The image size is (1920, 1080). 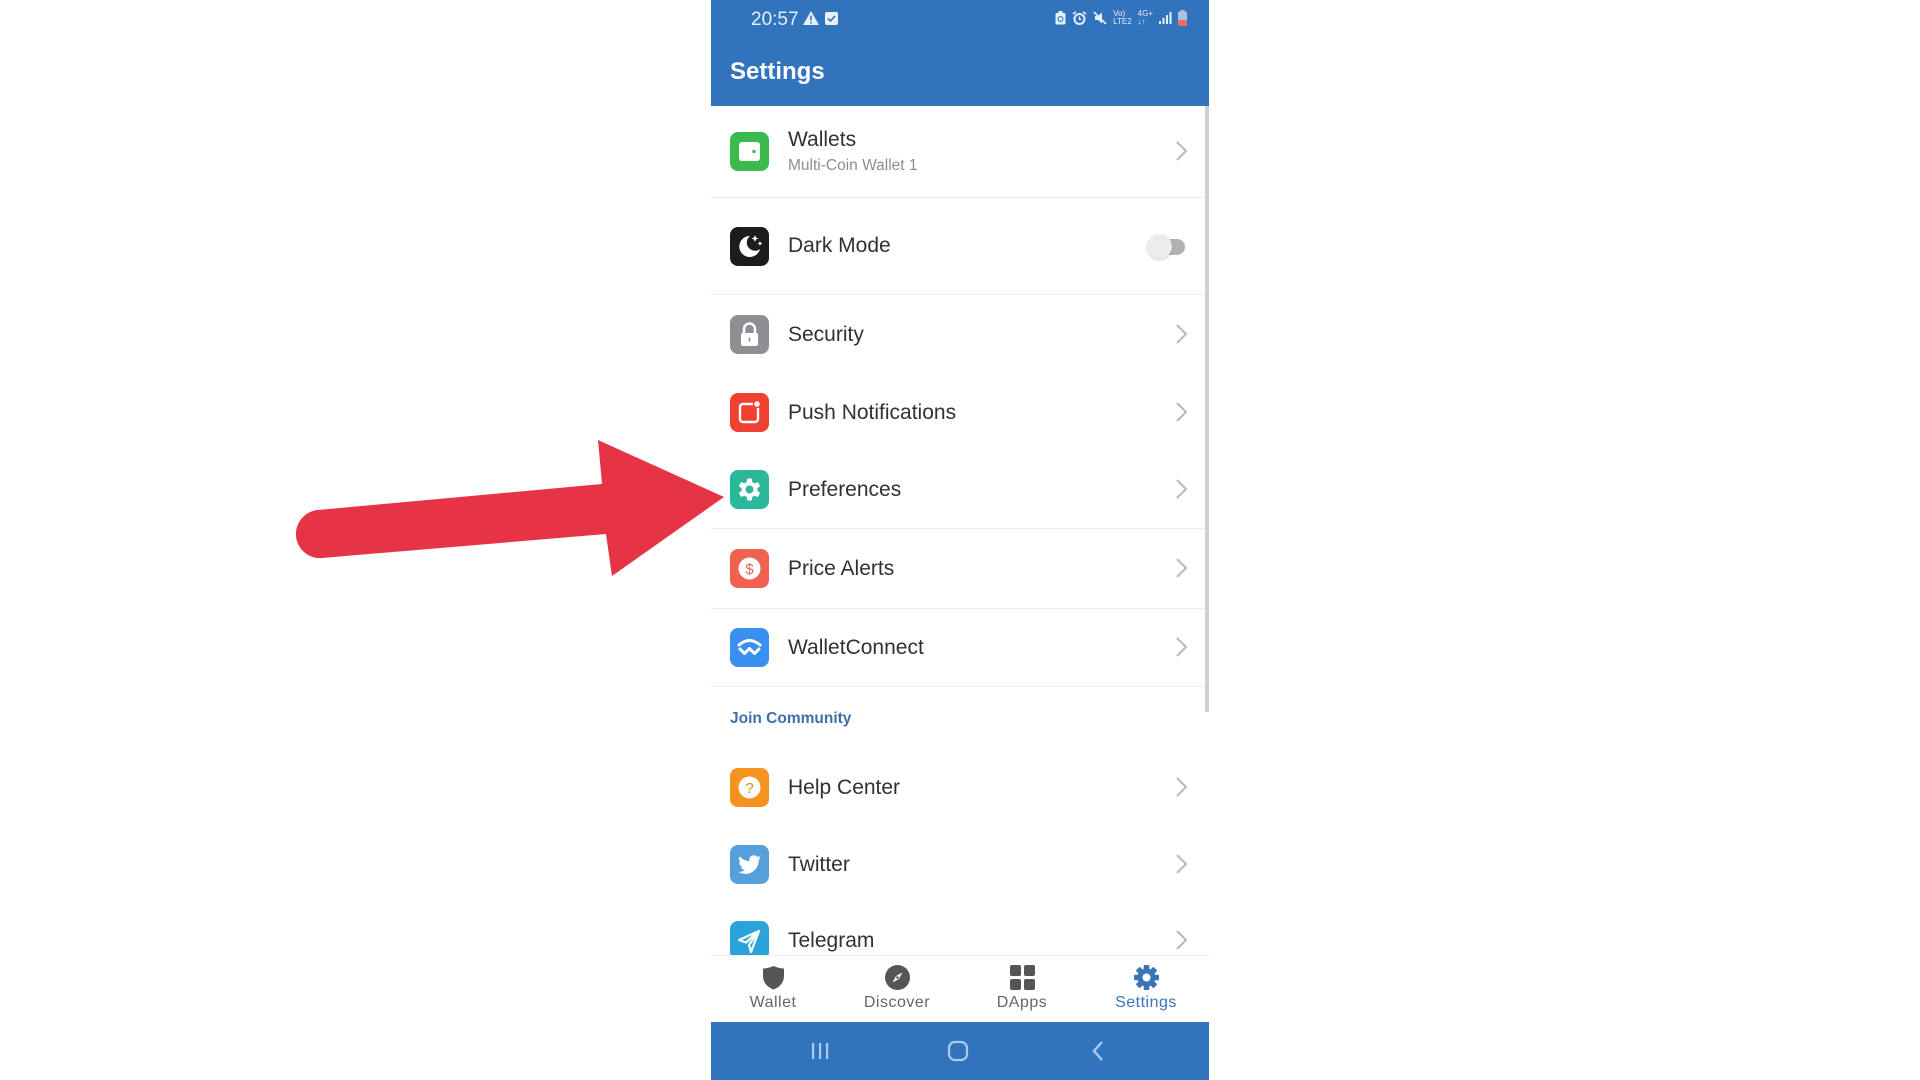 I want to click on tab-label: DApps, so click(x=1022, y=1002).